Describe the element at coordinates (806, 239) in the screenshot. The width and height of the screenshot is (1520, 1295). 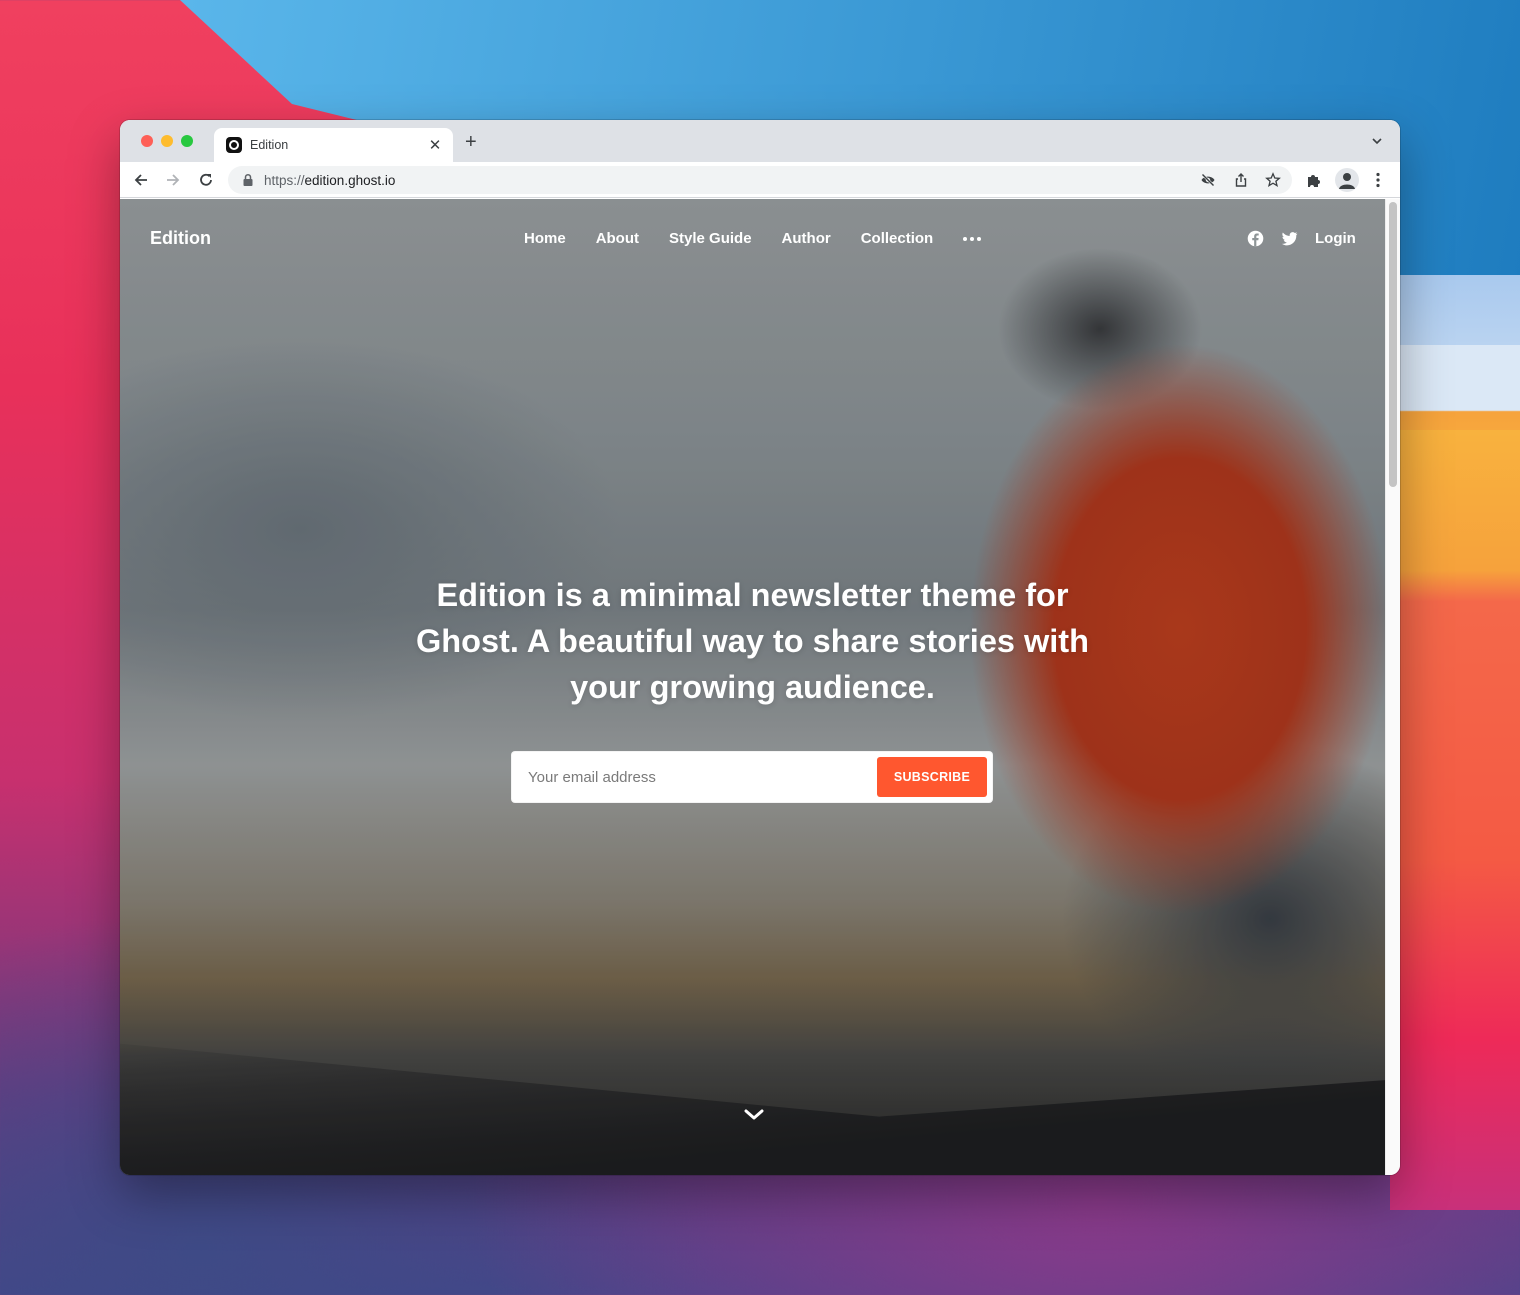
I see `nav-link-author: Author` at that location.